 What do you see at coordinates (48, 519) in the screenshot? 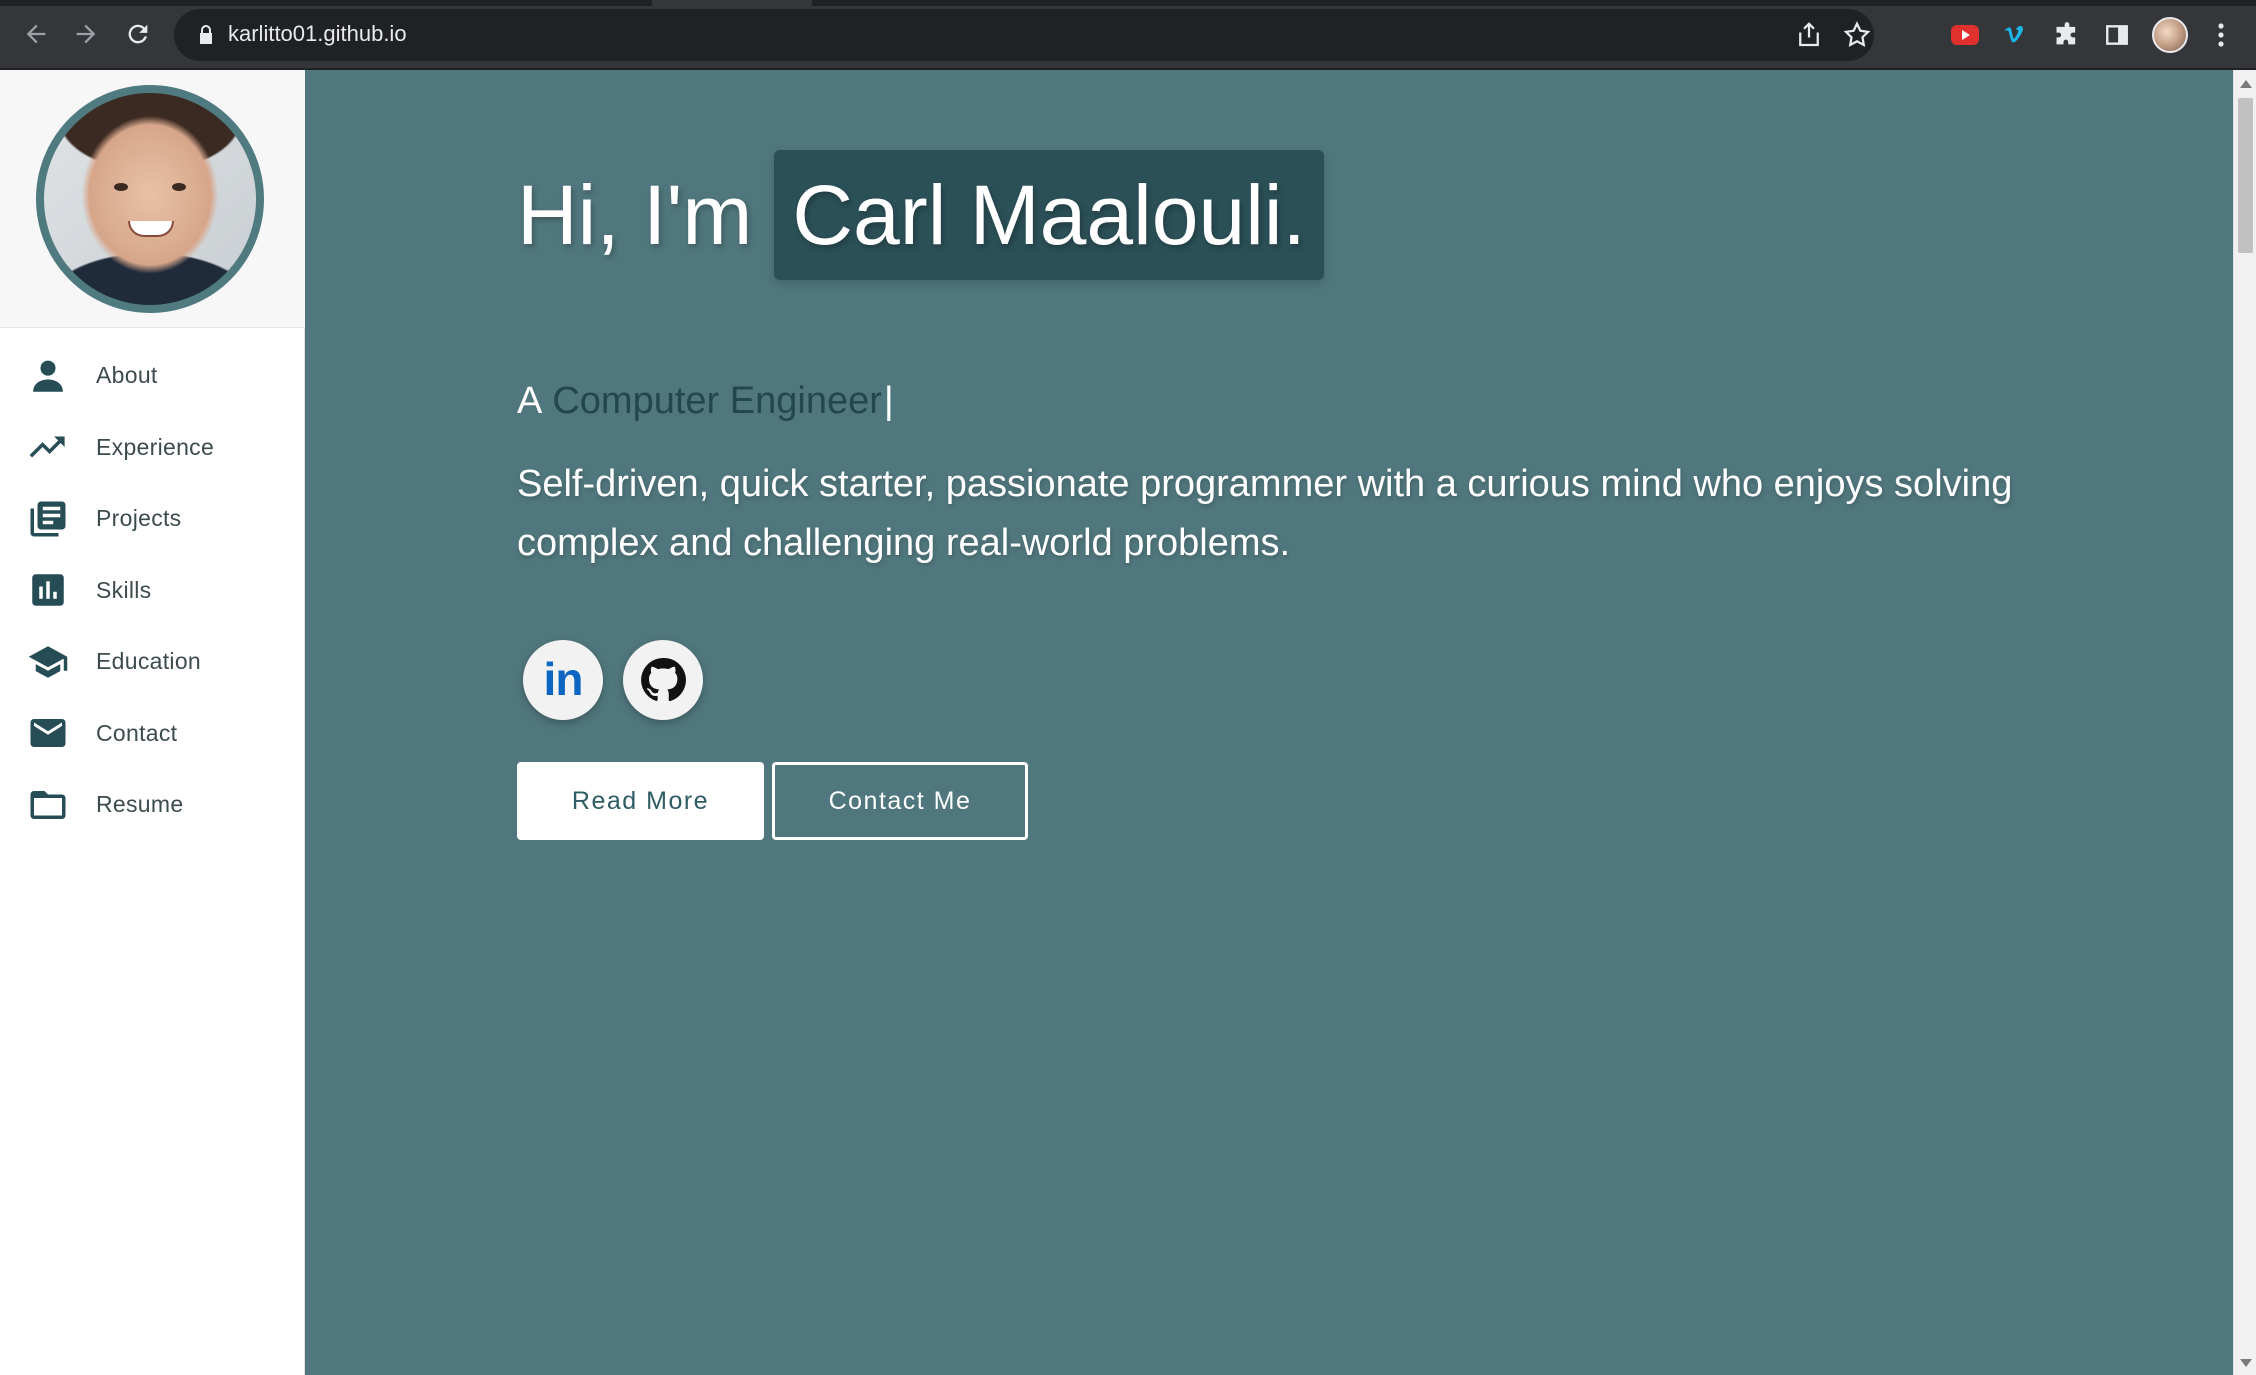
I see `library-books-icon` at bounding box center [48, 519].